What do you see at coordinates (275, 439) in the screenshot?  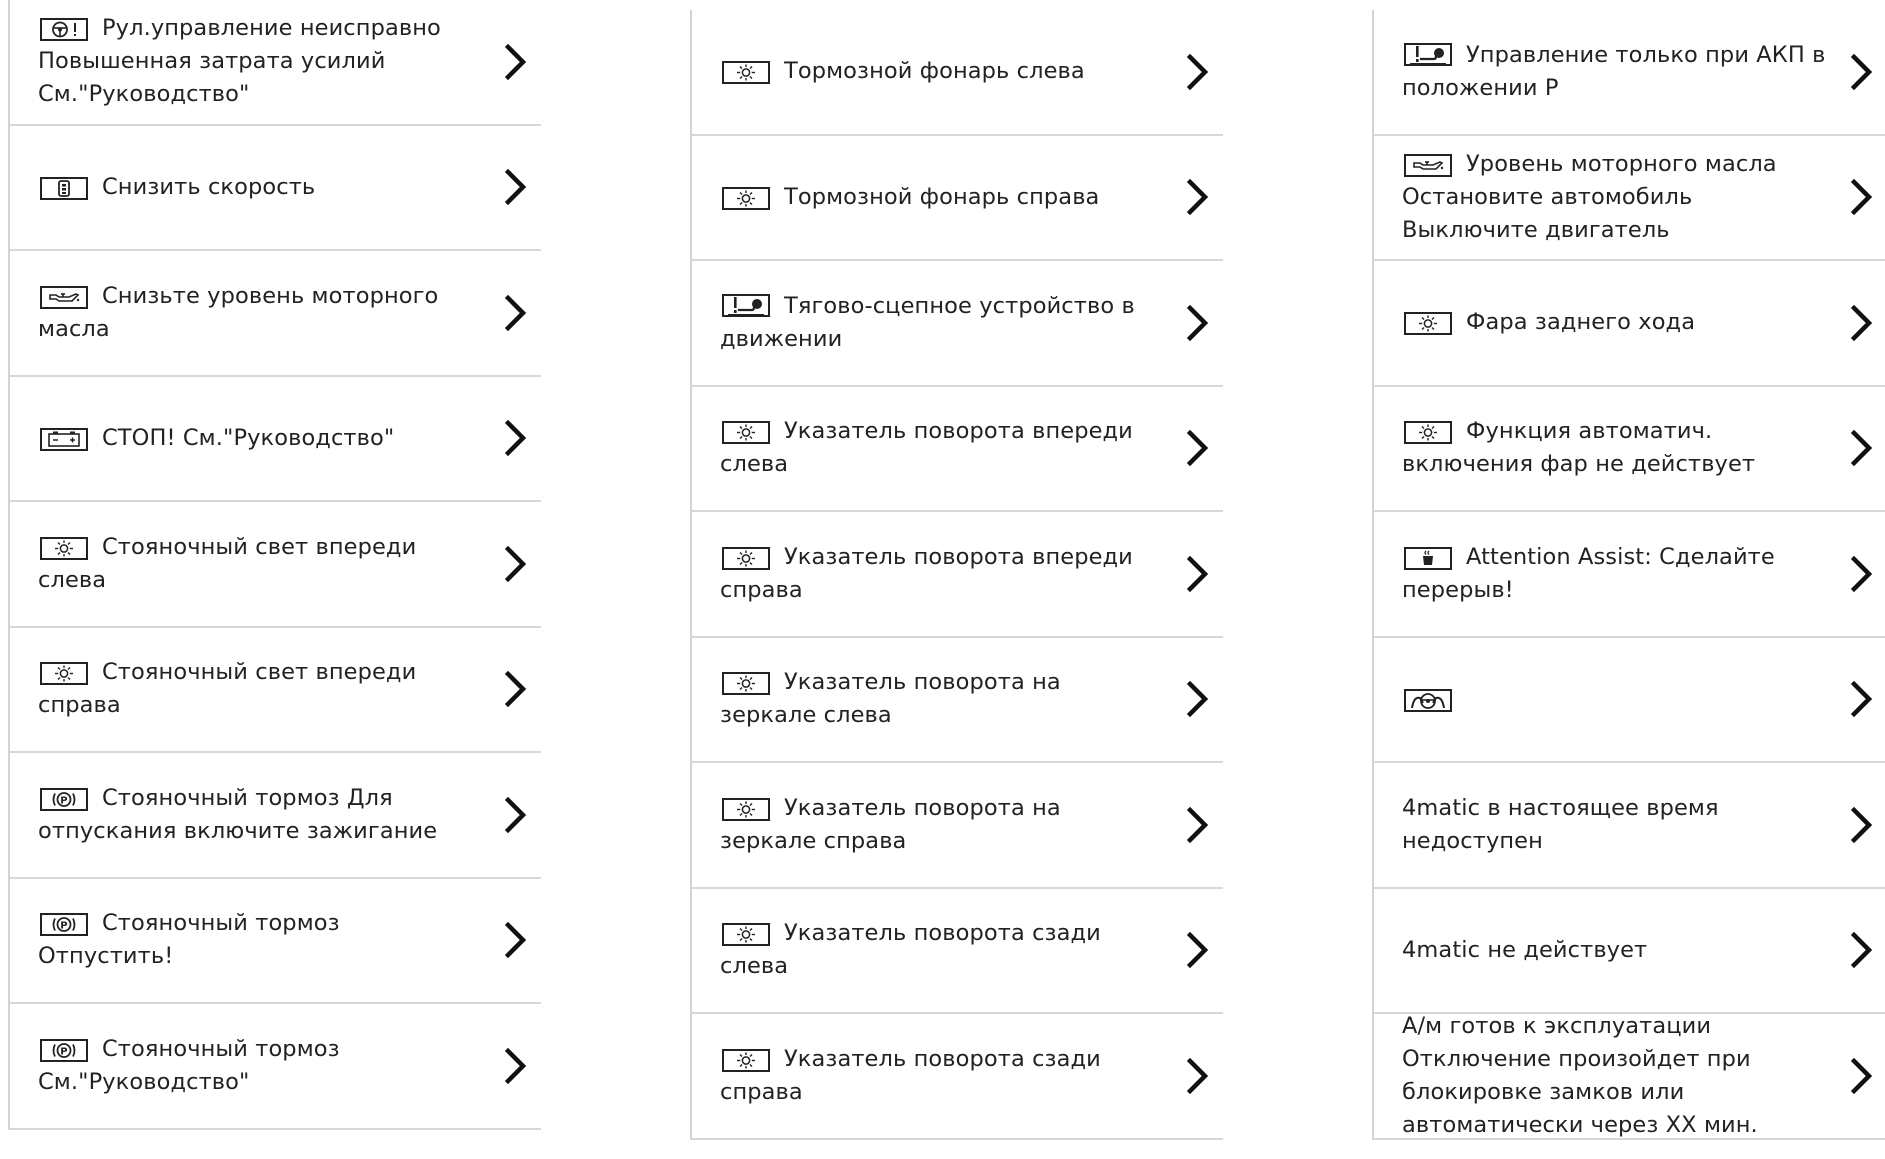 I see `message-item: СТОП! См."Руководство"` at bounding box center [275, 439].